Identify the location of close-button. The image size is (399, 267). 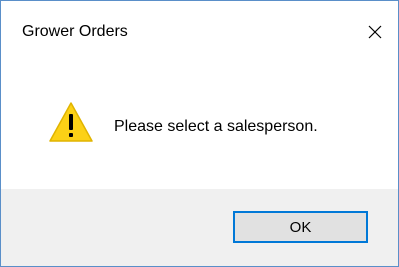
(375, 32).